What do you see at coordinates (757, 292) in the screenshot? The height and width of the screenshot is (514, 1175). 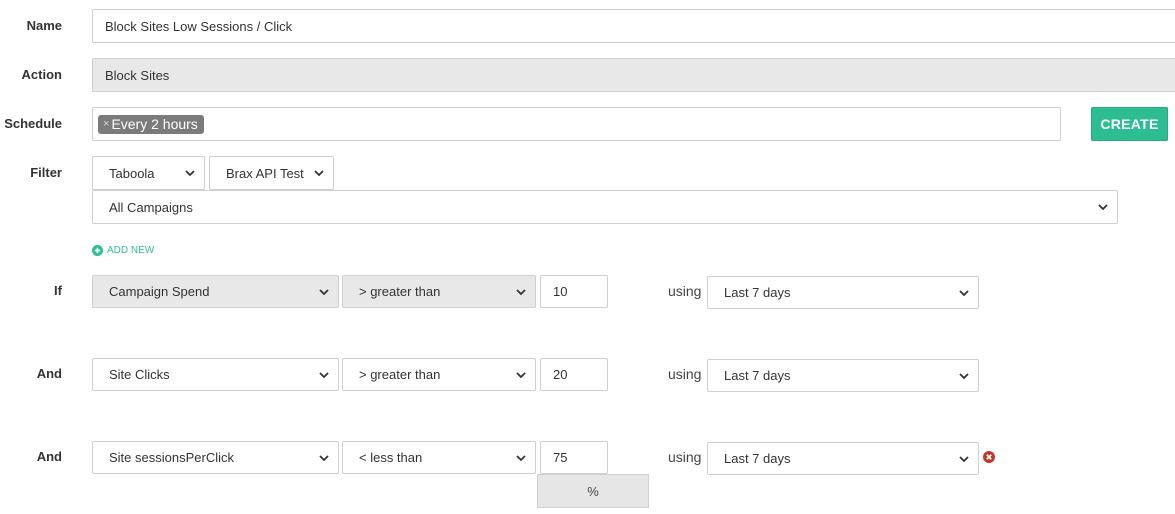 I see `condition-1-period-value: Last 7 days` at bounding box center [757, 292].